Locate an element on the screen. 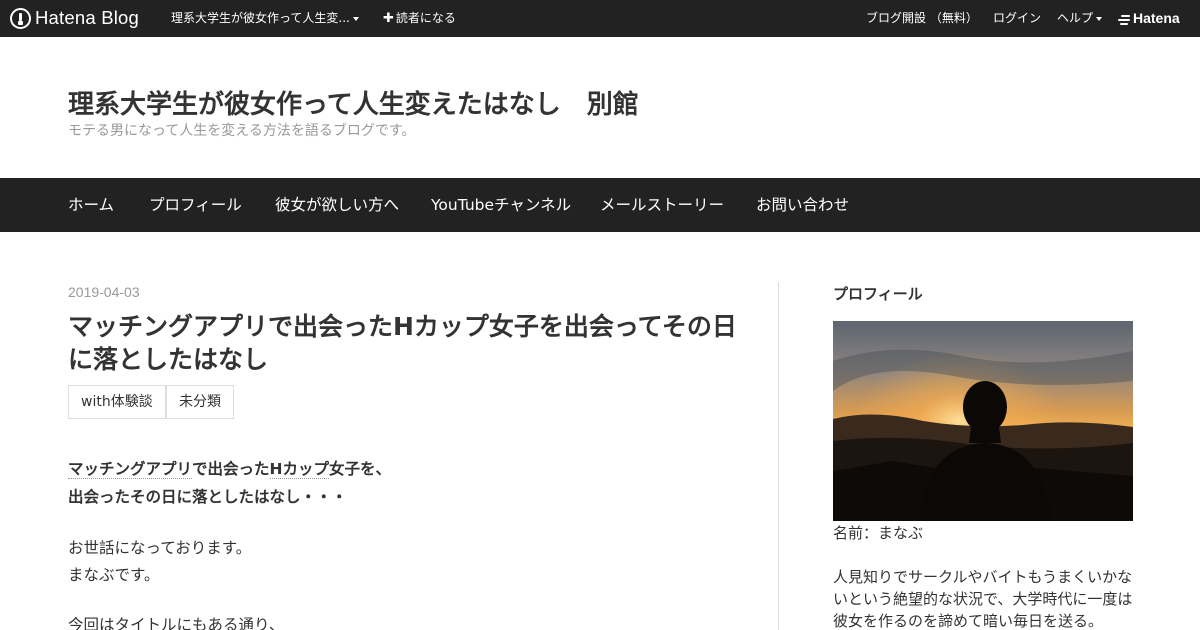  entry-title: マッチングアプリで出会ったHカップ女子を出会ってその日に落としたはなし is located at coordinates (403, 343).